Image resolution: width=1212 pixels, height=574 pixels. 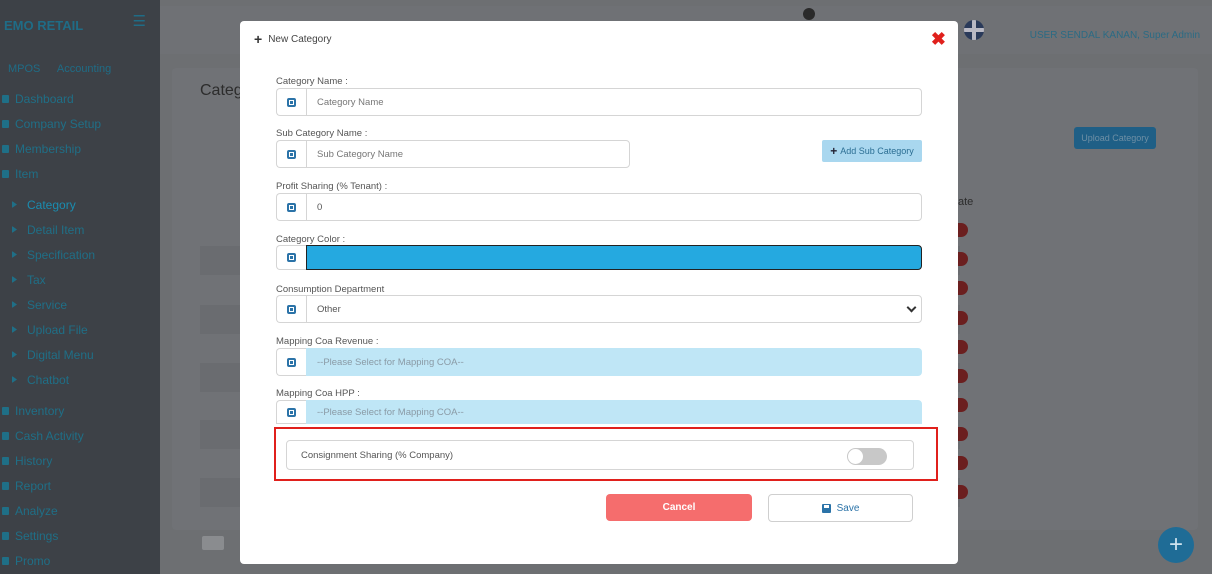 What do you see at coordinates (80, 304) in the screenshot?
I see `sidebar-item-service: Service` at bounding box center [80, 304].